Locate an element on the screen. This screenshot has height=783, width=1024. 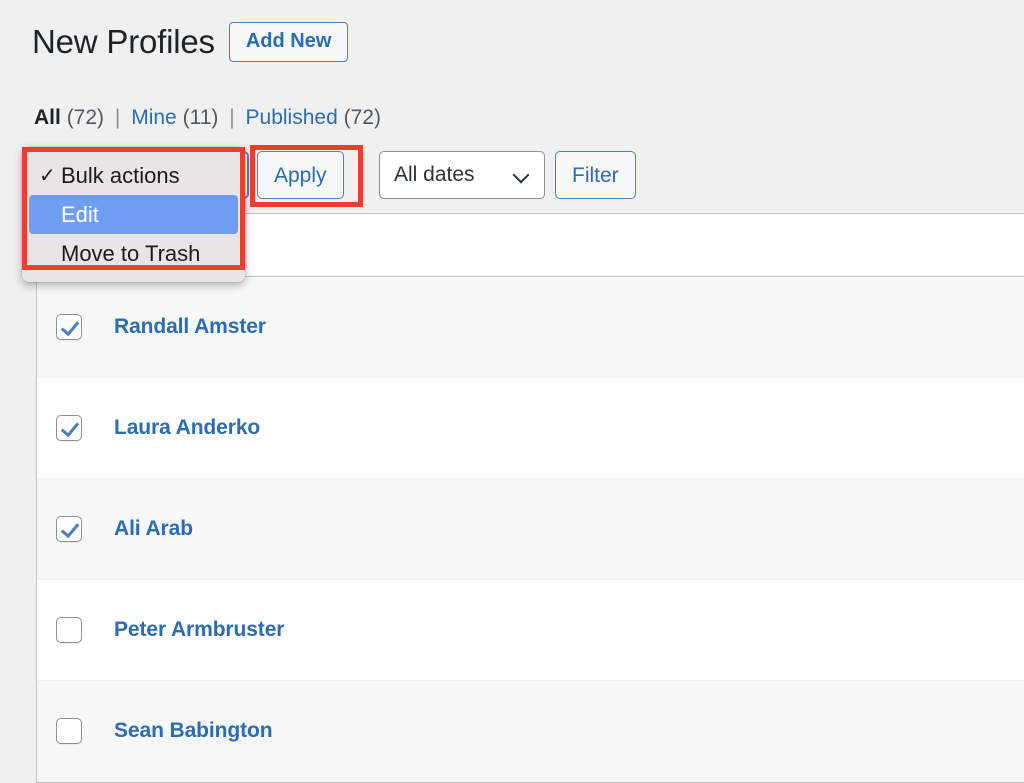
view-link-mine: Mine is located at coordinates (154, 117).